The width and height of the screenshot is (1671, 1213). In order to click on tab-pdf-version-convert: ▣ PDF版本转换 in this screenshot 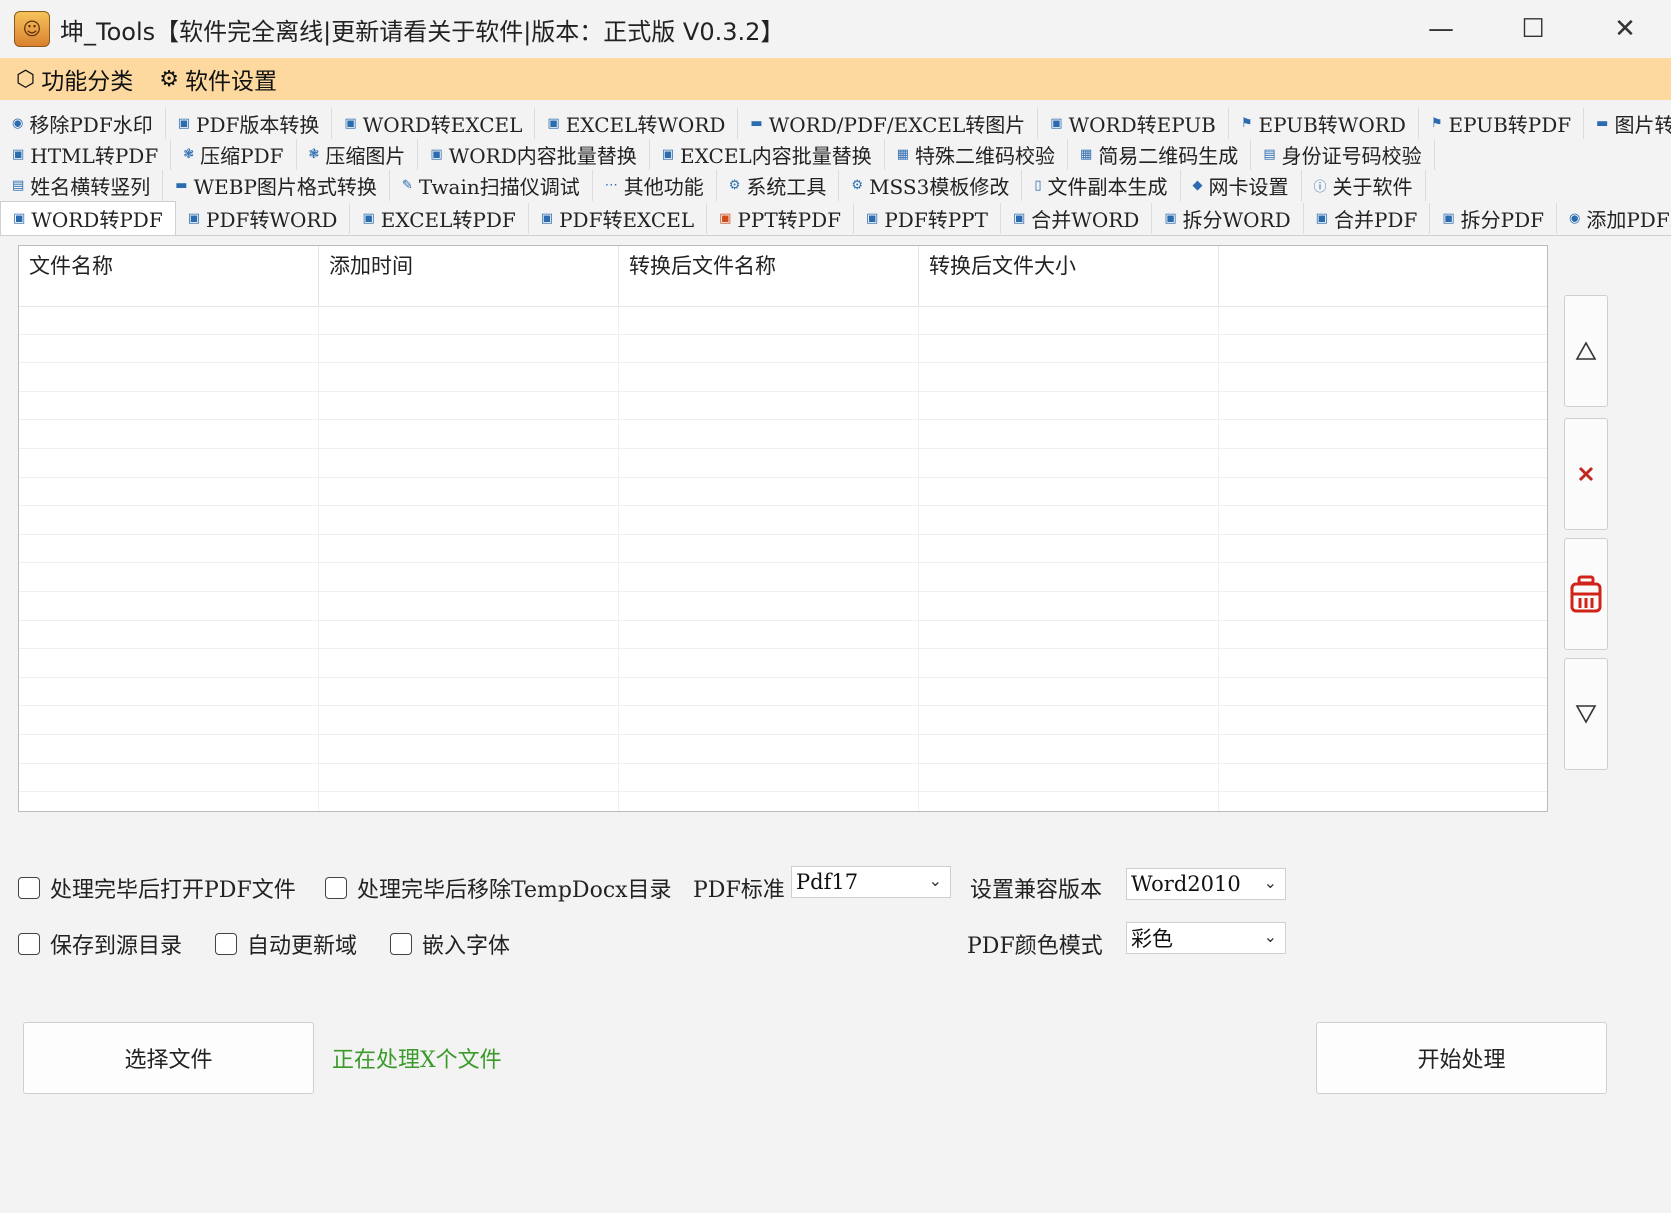, I will do `click(249, 123)`.